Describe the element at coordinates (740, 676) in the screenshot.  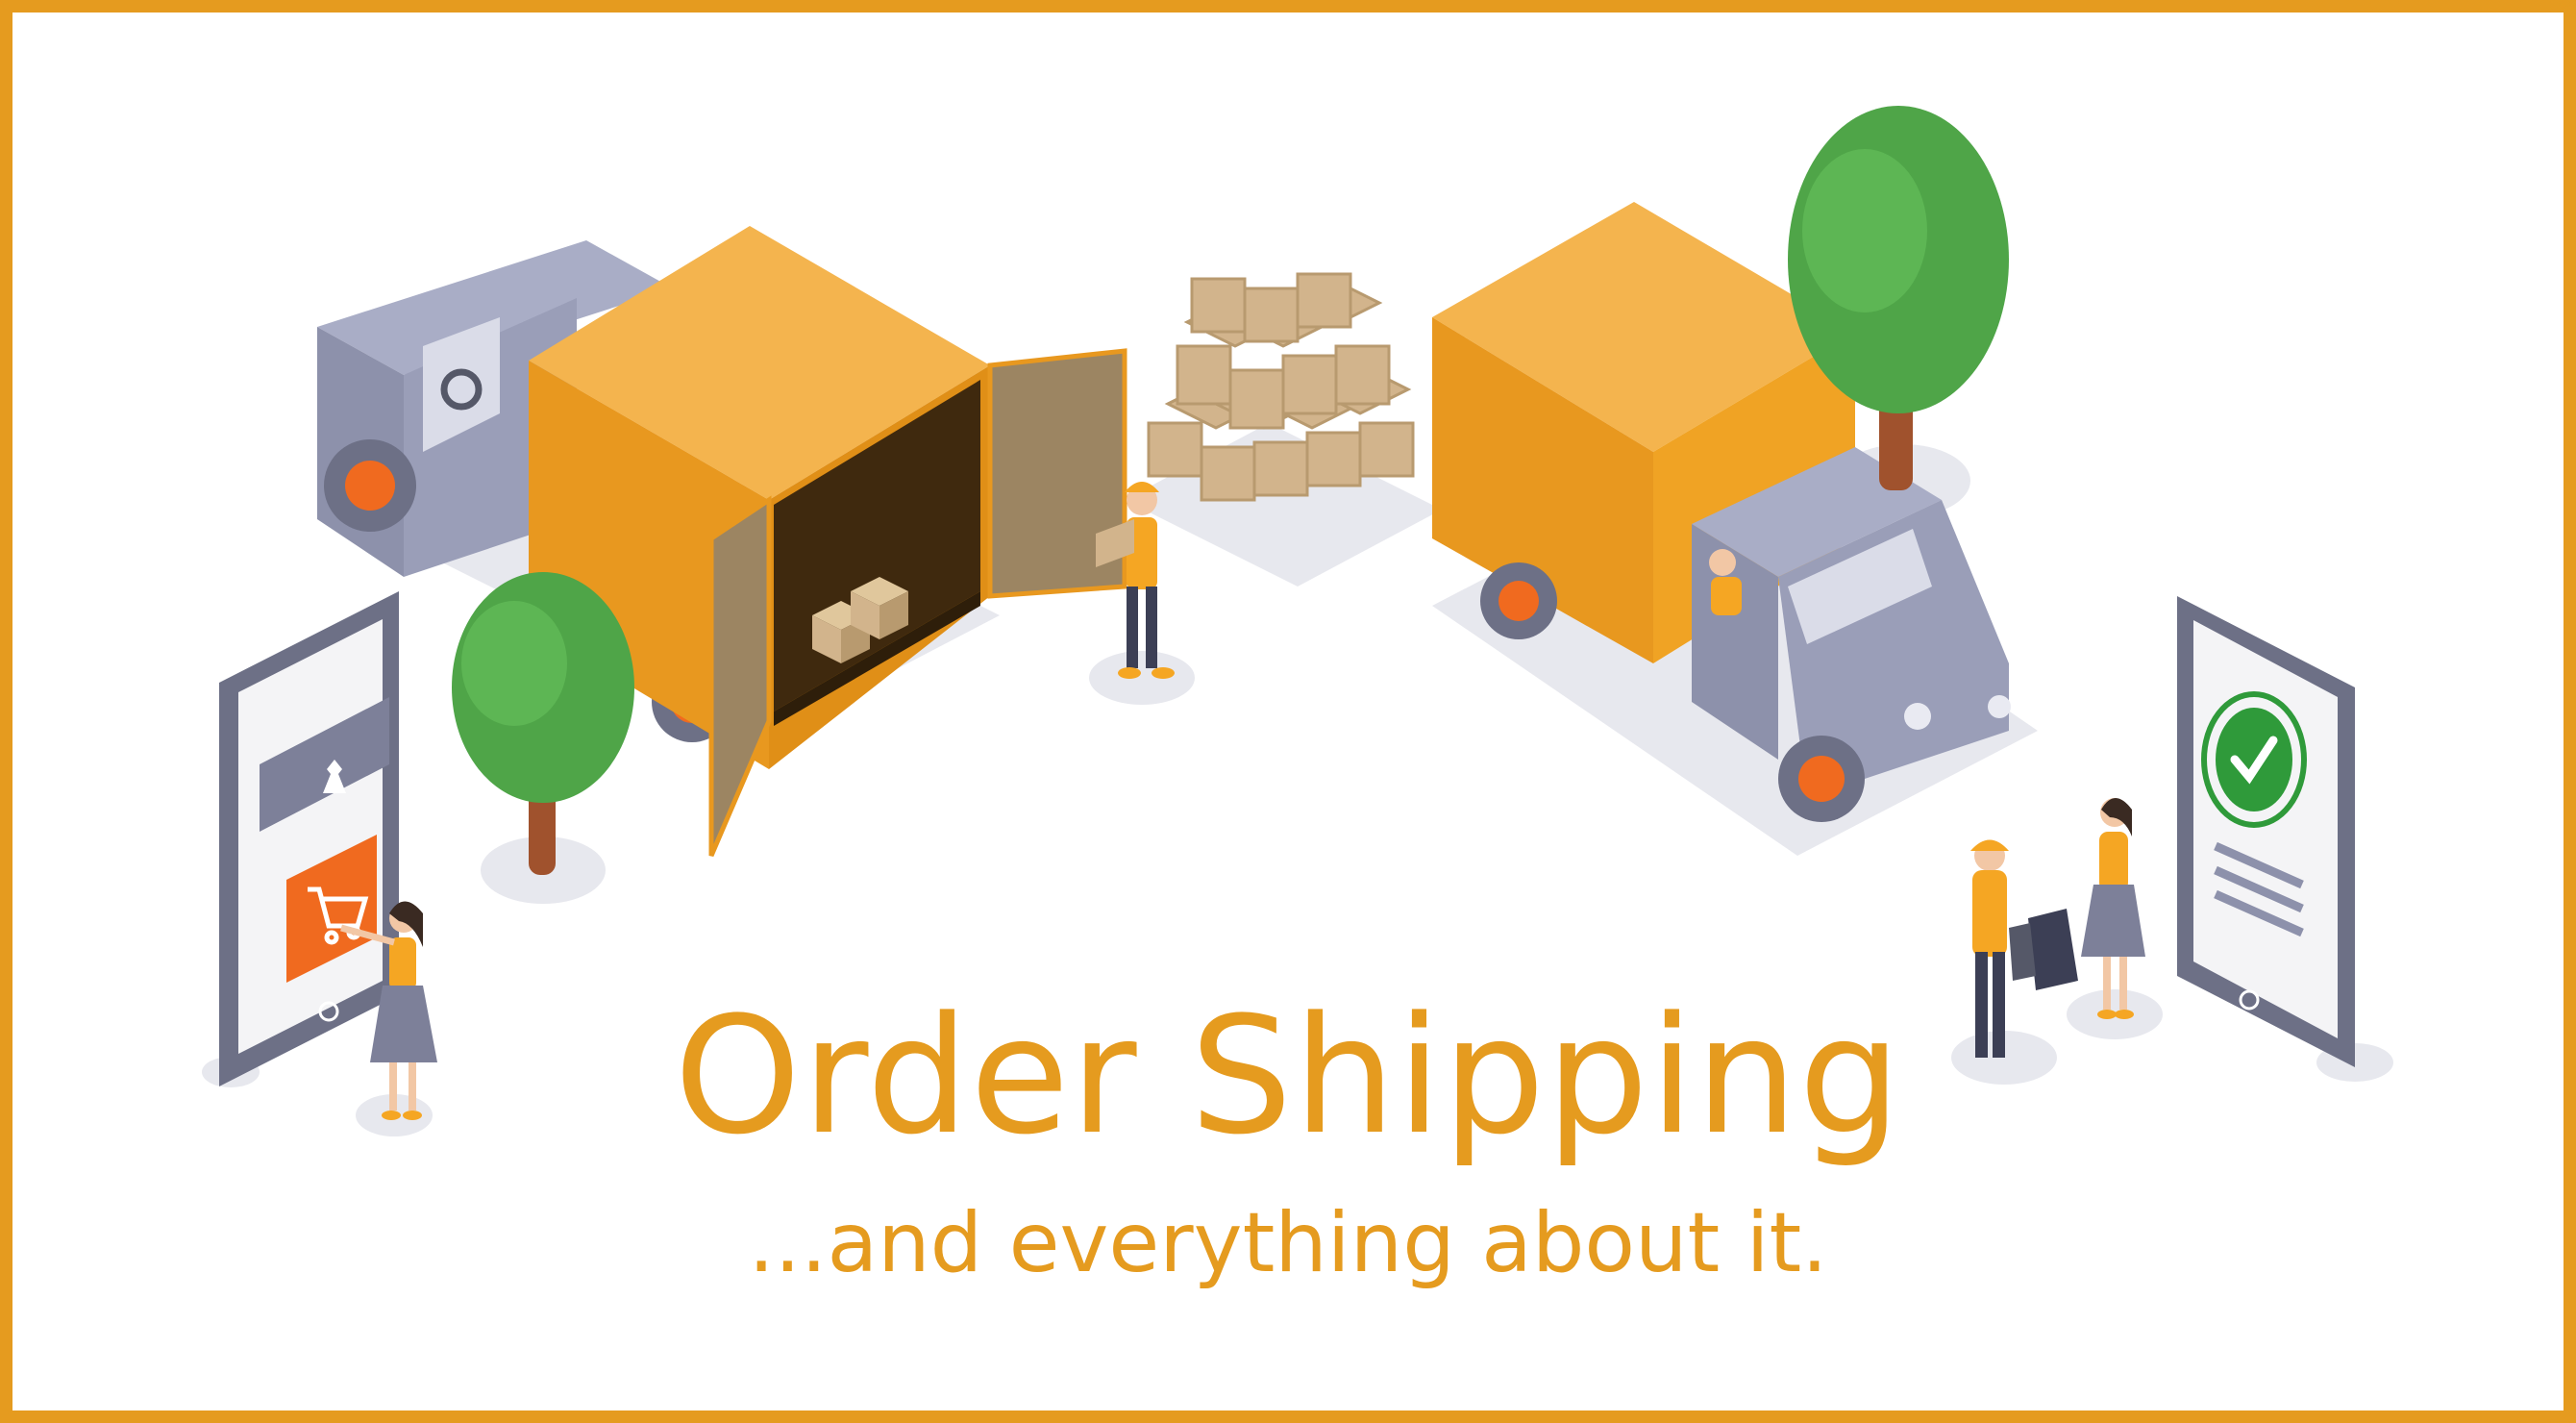
I see `left-door` at that location.